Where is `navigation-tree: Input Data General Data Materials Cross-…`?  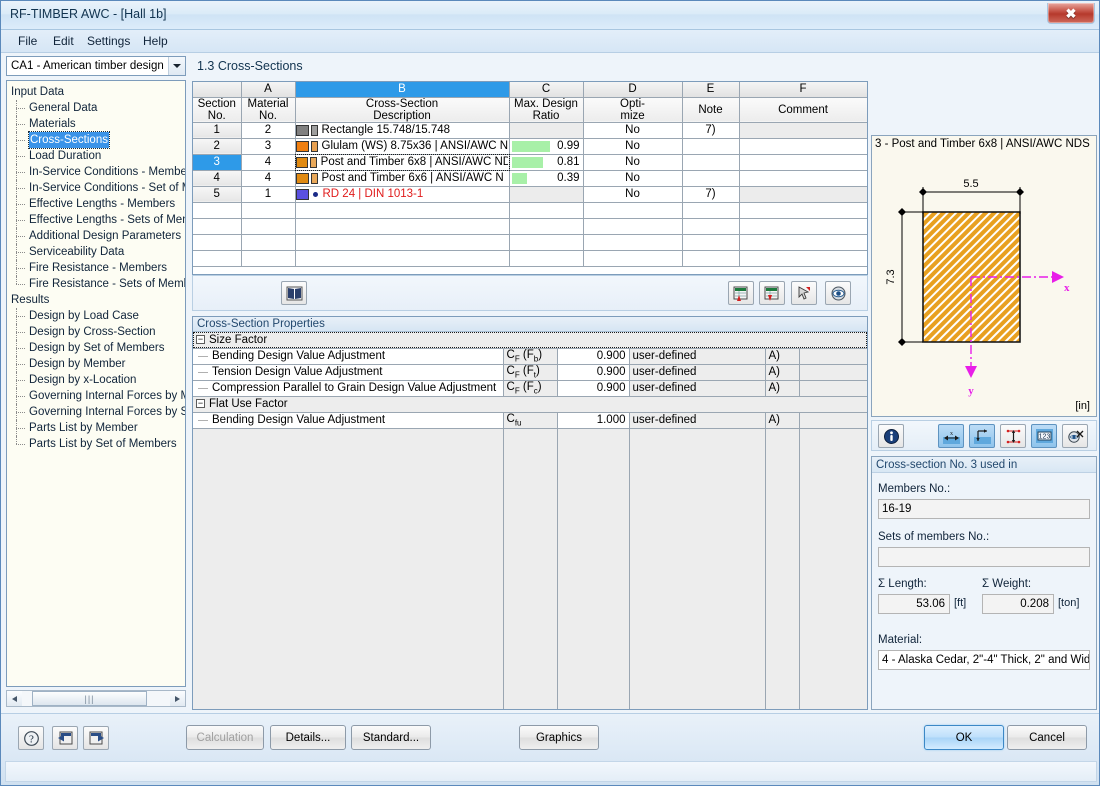 navigation-tree: Input Data General Data Materials Cross-… is located at coordinates (96, 383).